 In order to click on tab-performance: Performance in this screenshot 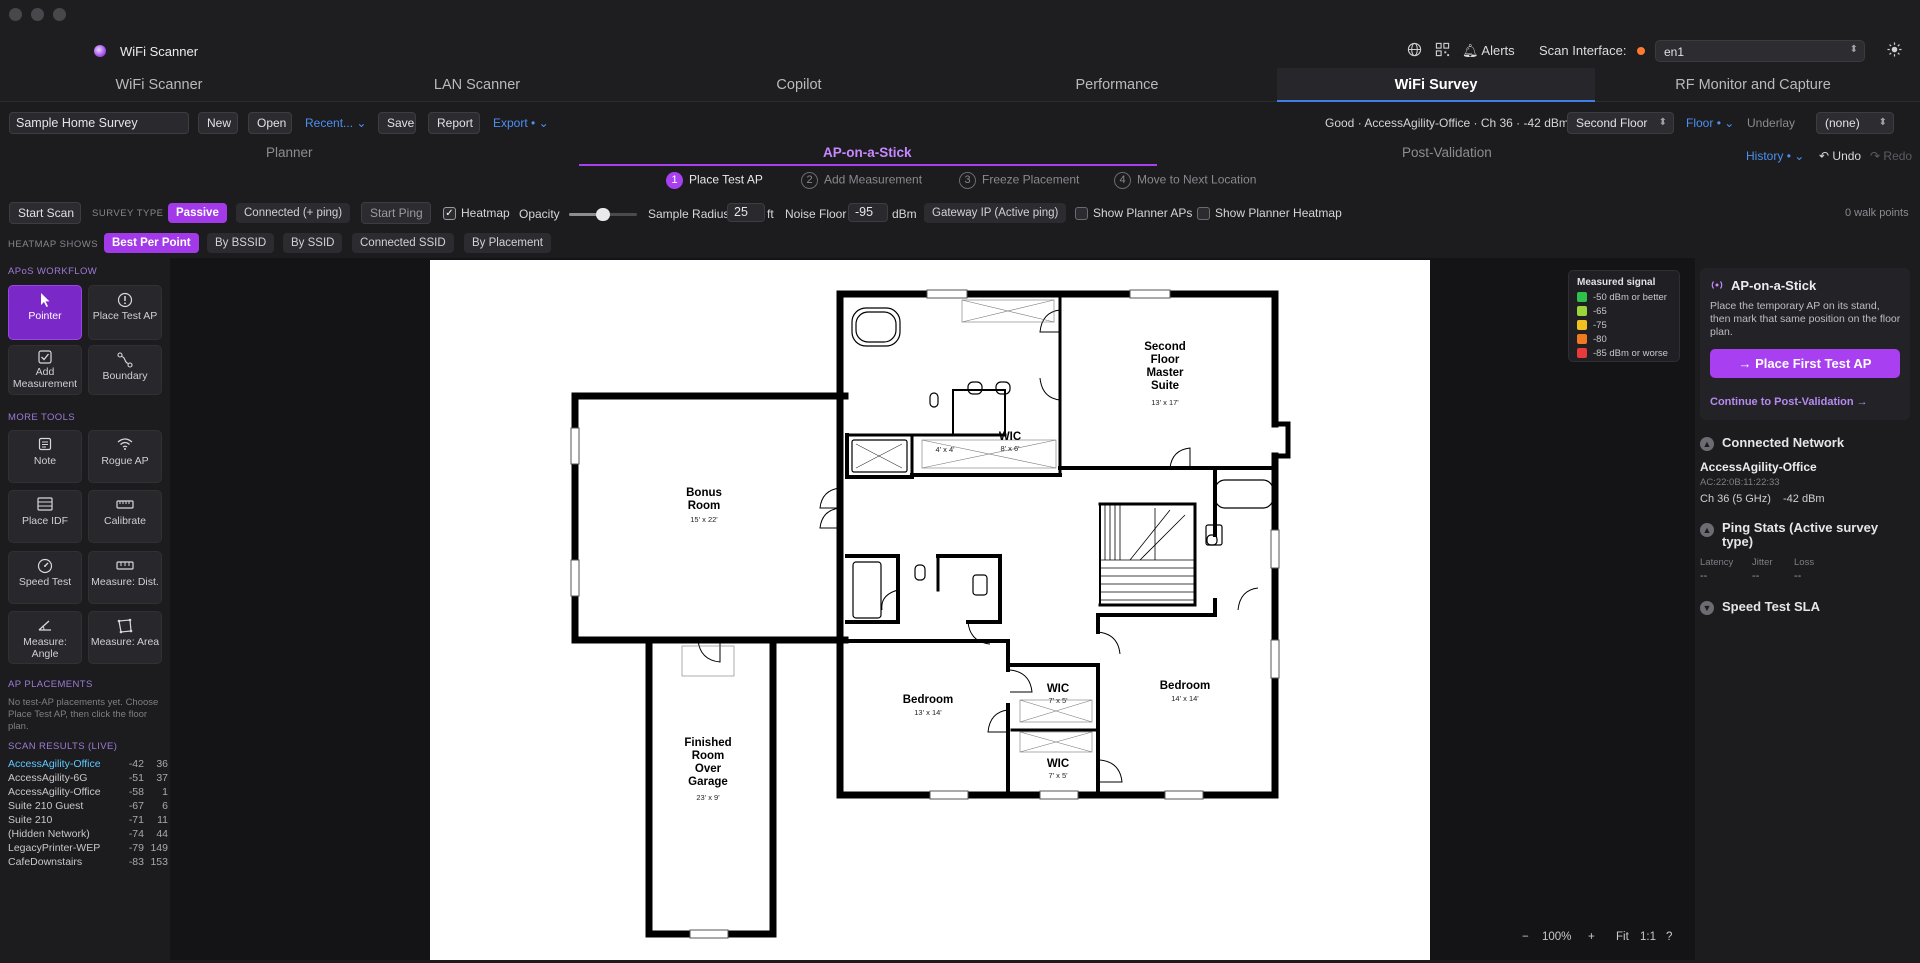, I will do `click(1117, 85)`.